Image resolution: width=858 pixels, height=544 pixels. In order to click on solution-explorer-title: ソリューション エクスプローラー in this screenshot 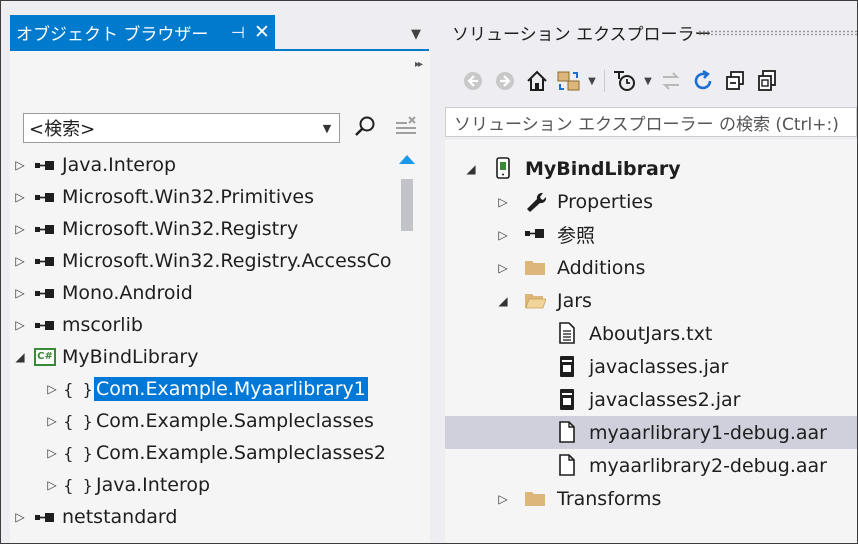, I will do `click(582, 32)`.